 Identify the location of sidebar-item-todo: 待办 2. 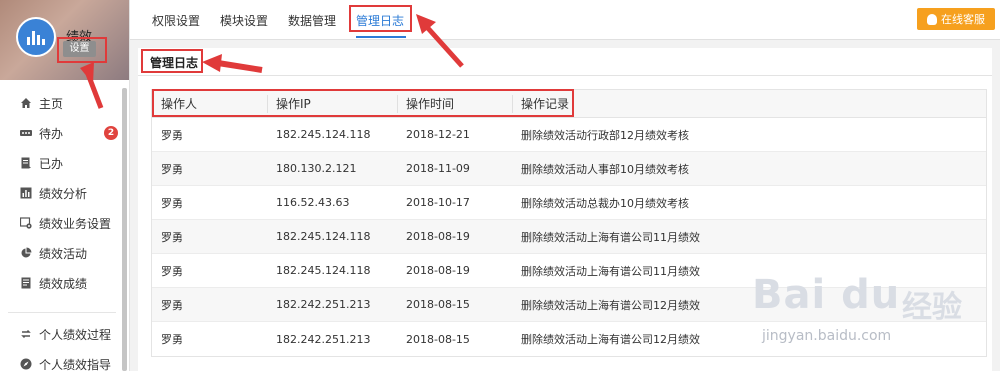
(62, 133).